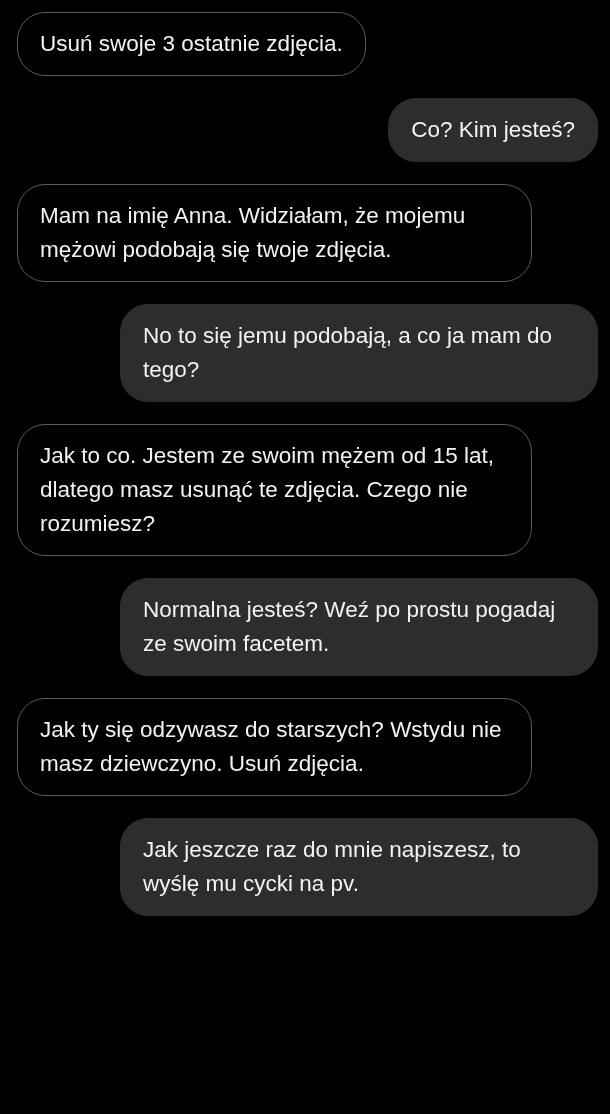 The image size is (610, 1114). What do you see at coordinates (274, 490) in the screenshot?
I see `received-message: Jak to co. Jestem ze swoim mężem od 15 lat, dlatego masz usunąć te zdjęcia. Czego nie rozumiesz?` at bounding box center [274, 490].